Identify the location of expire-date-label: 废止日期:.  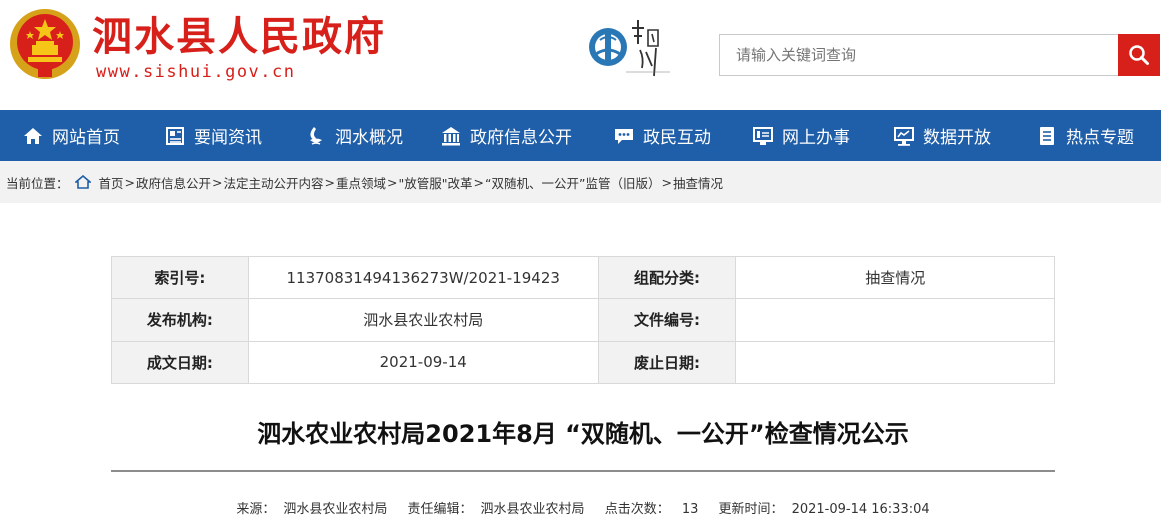
(667, 362).